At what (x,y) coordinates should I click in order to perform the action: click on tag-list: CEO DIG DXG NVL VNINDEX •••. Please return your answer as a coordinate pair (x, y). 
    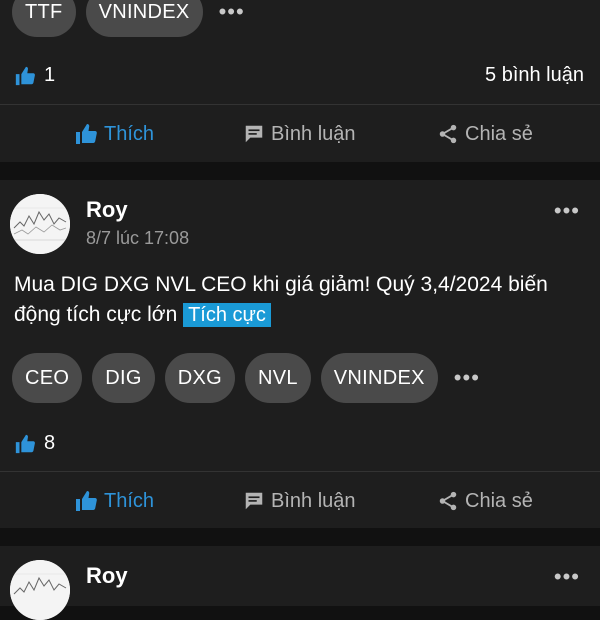
    Looking at the image, I should click on (246, 378).